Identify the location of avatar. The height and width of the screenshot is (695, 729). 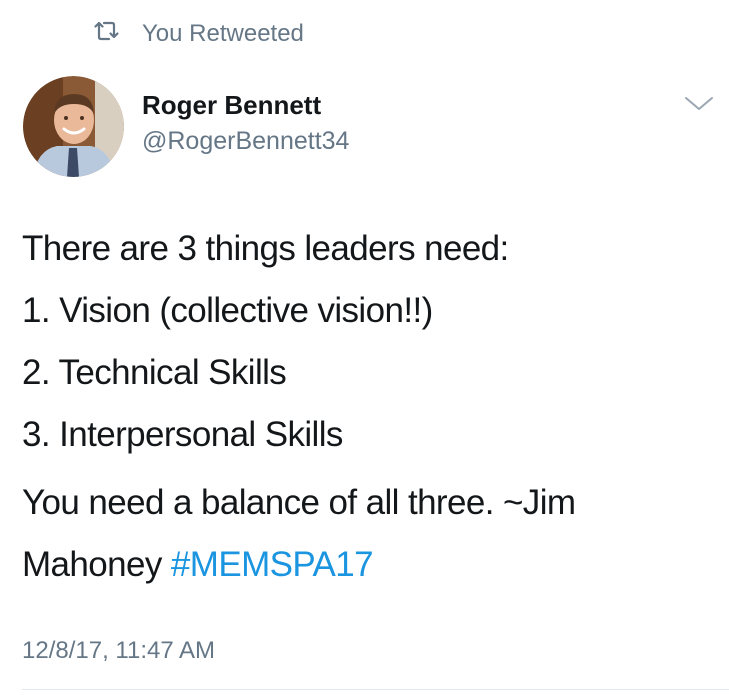
(73, 126).